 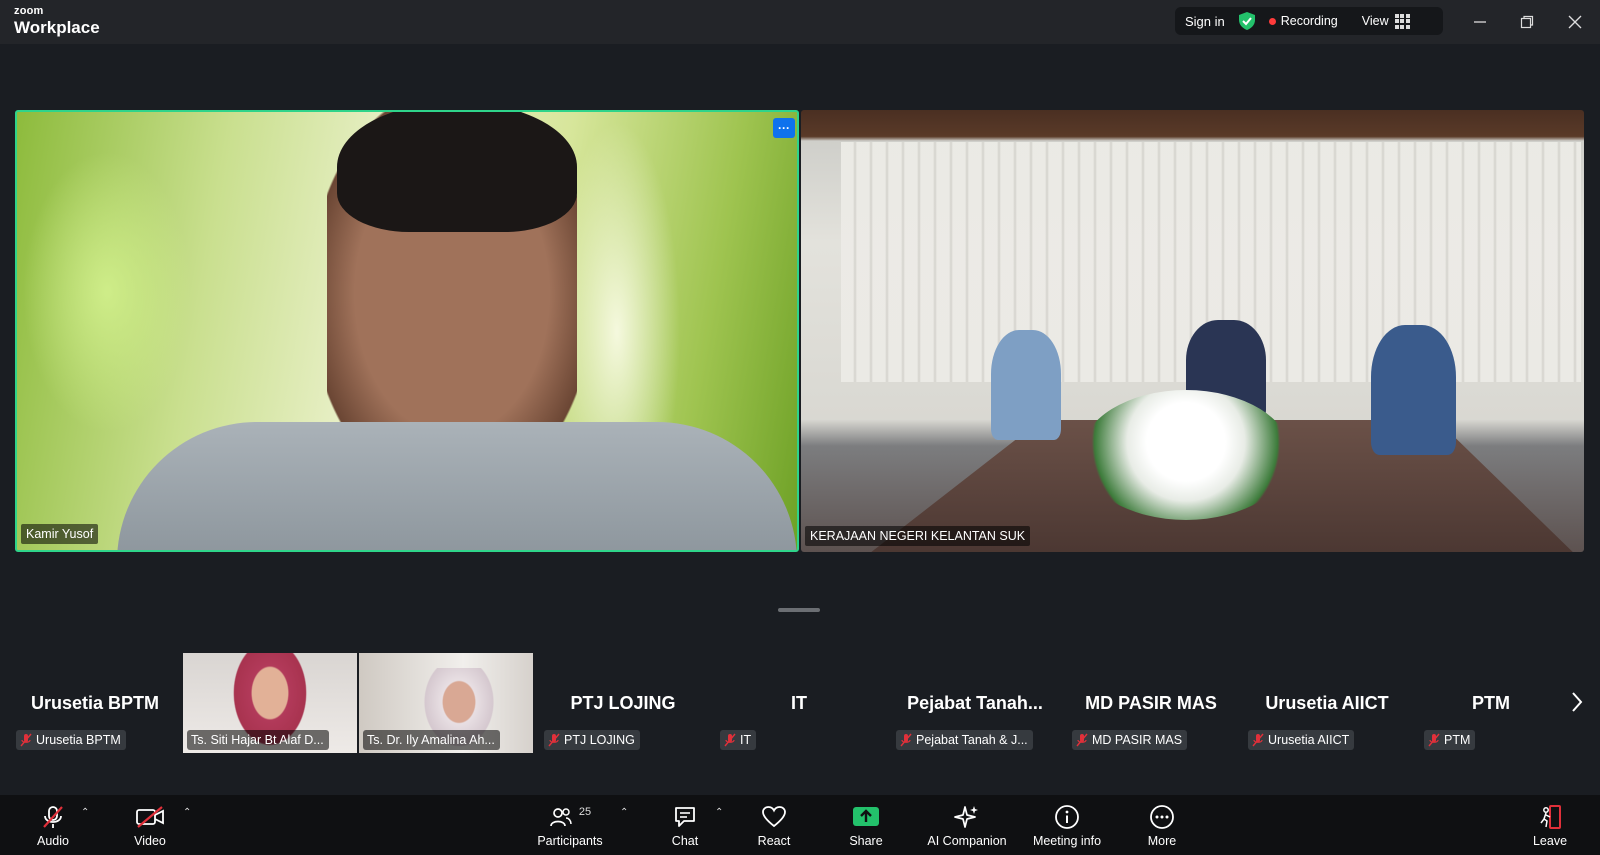 I want to click on participant-name-label: Kamir Yusof, so click(x=60, y=534).